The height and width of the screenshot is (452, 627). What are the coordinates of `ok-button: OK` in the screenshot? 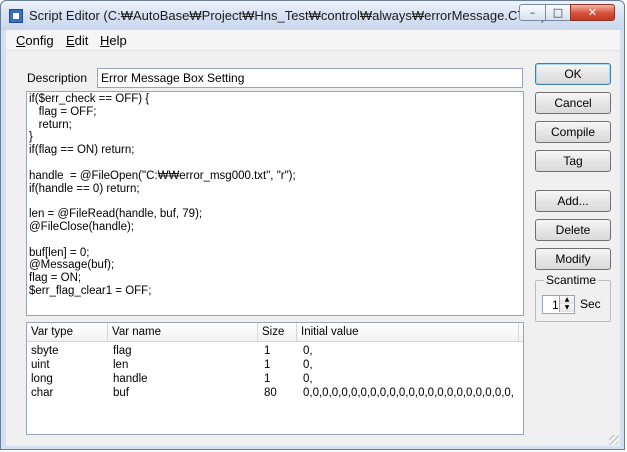 It's located at (573, 74).